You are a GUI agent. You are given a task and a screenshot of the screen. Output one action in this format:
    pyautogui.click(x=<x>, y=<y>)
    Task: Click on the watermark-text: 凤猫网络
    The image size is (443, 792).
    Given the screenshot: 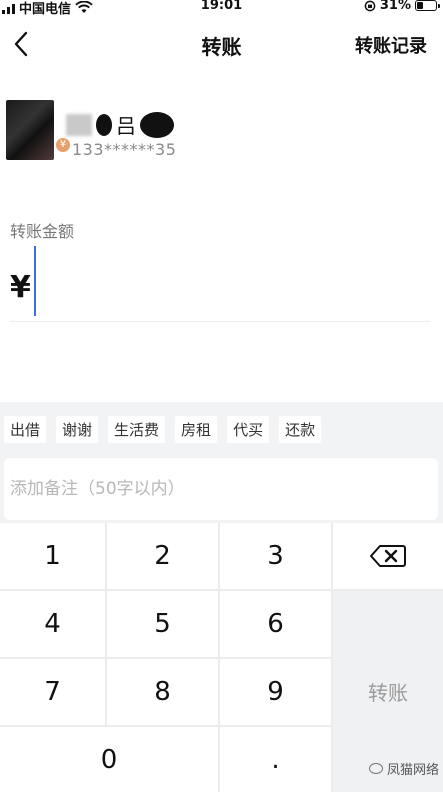 What is the action you would take?
    pyautogui.click(x=412, y=770)
    